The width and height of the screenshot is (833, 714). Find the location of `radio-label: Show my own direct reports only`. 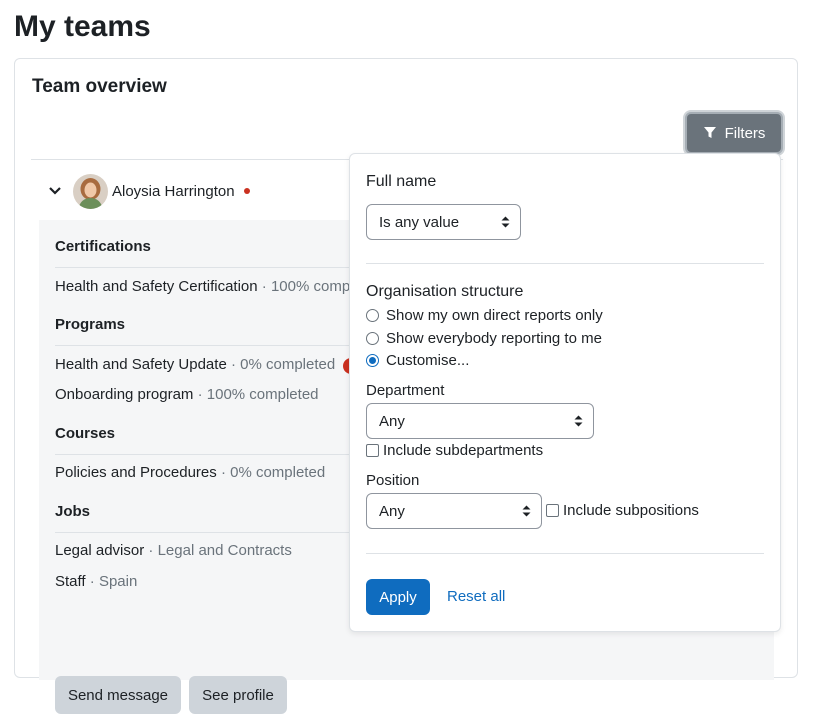

radio-label: Show my own direct reports only is located at coordinates (494, 315).